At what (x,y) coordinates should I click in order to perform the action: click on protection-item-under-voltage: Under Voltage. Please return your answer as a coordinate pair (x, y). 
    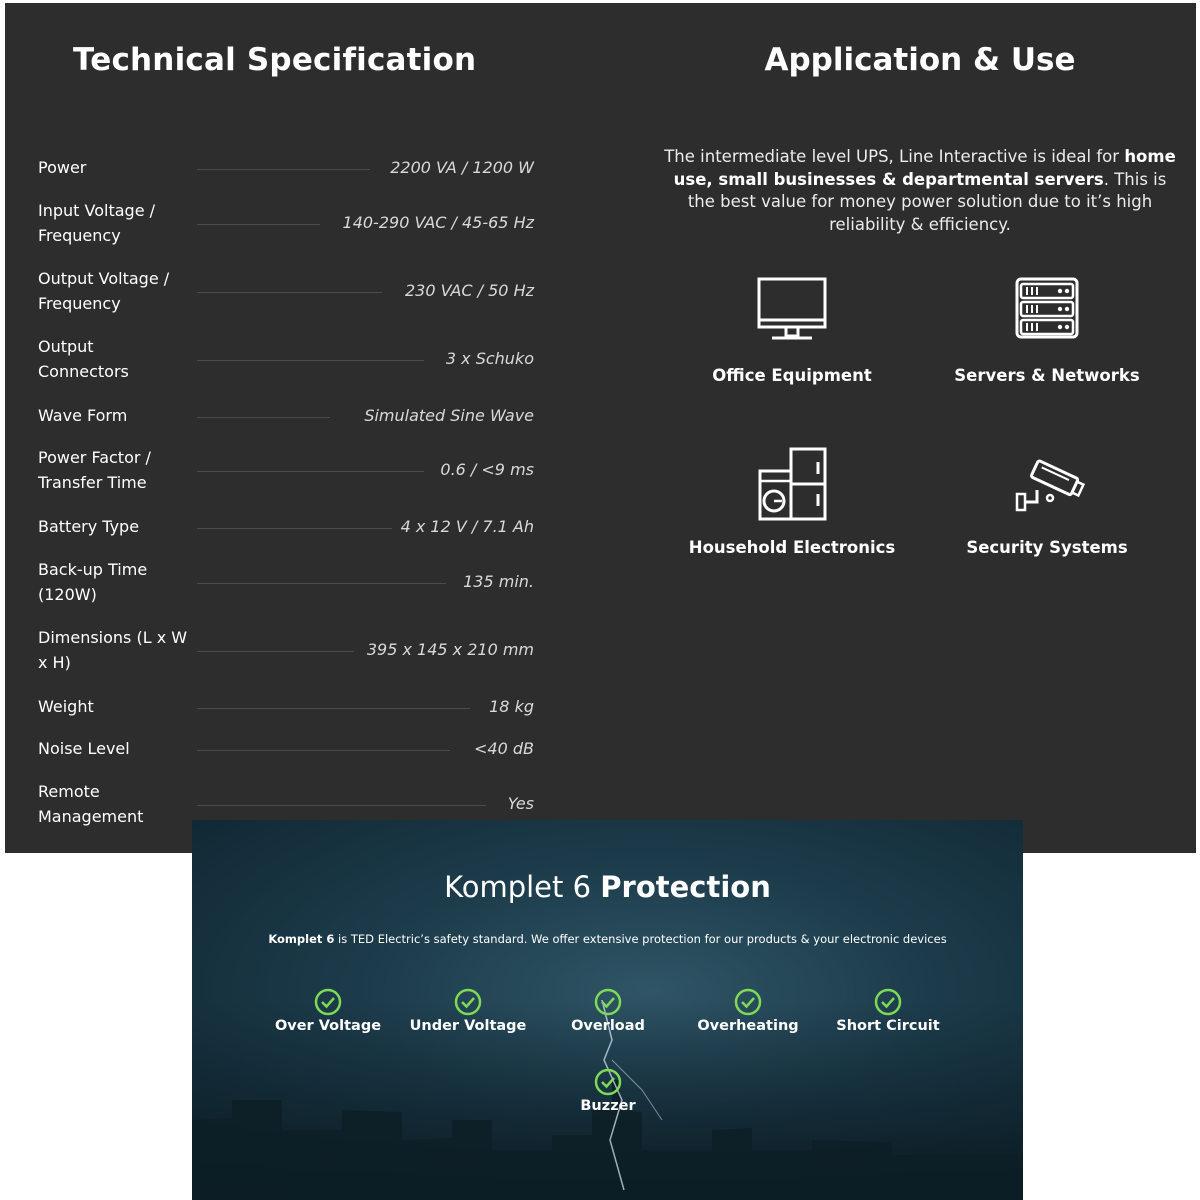
    Looking at the image, I should click on (468, 1011).